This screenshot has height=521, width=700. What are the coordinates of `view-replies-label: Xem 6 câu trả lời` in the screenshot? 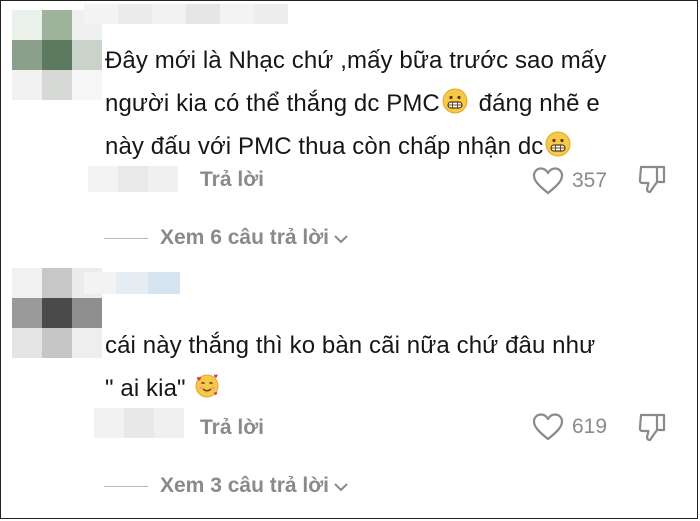 It's located at (244, 238).